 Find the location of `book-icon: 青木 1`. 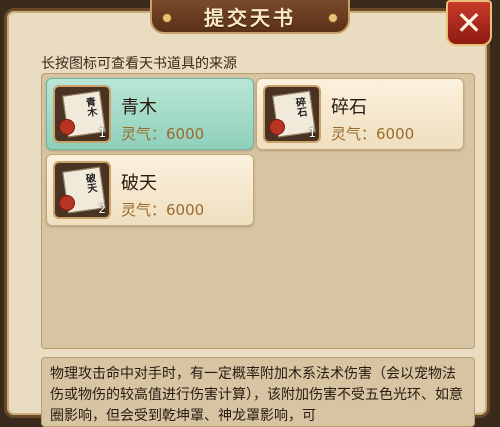

book-icon: 青木 1 is located at coordinates (82, 114).